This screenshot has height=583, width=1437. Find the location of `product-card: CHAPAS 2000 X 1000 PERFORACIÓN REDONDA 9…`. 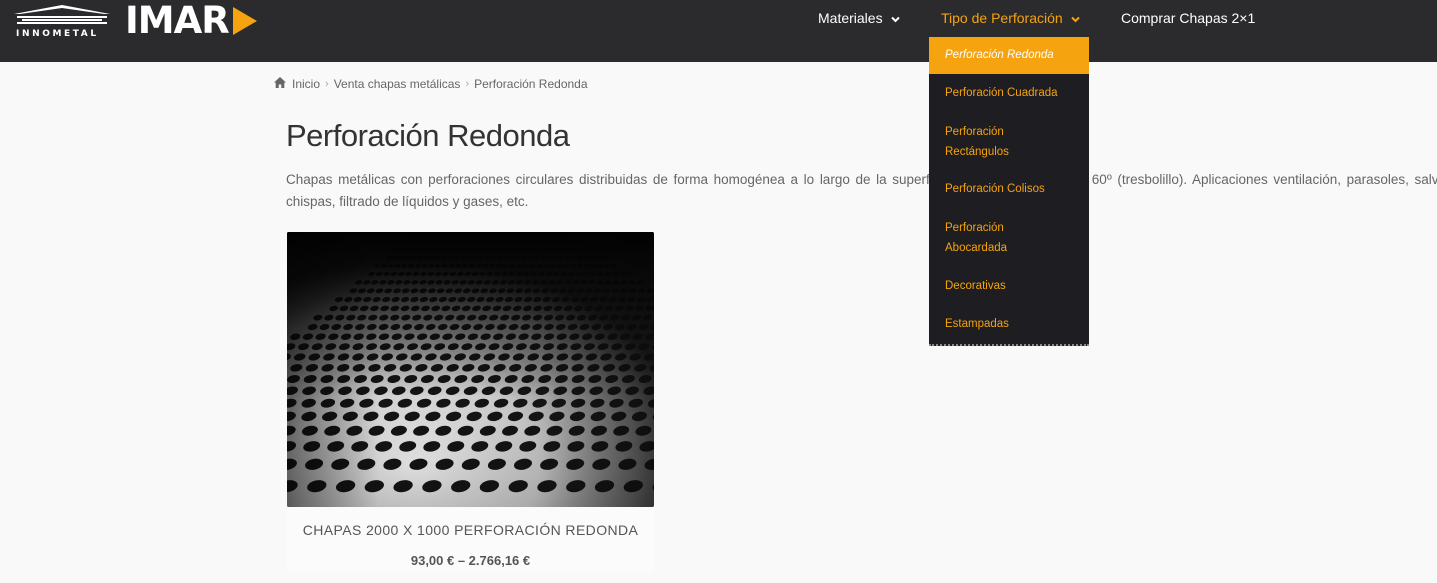

product-card: CHAPAS 2000 X 1000 PERFORACIÓN REDONDA 9… is located at coordinates (470, 402).